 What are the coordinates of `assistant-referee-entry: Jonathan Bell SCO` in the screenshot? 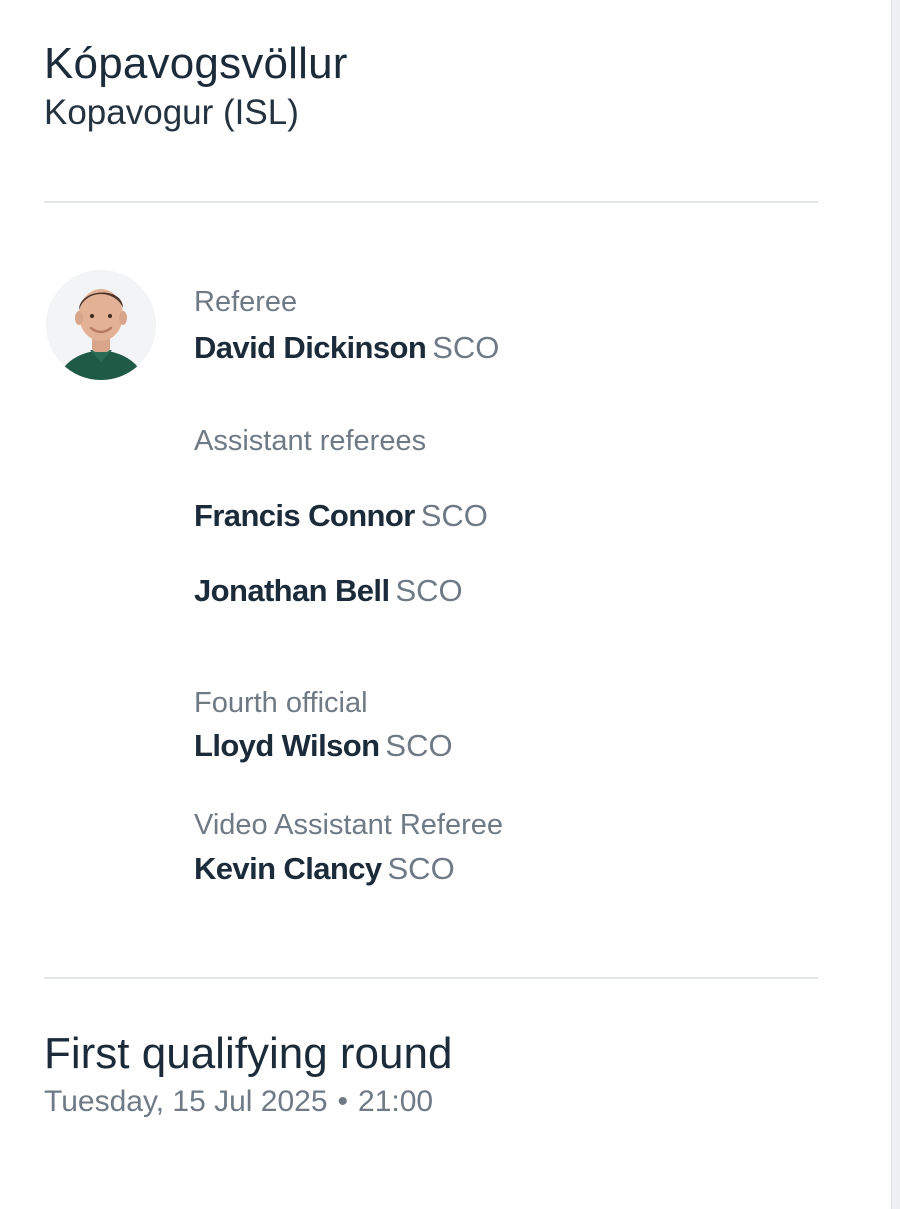 It's located at (328, 591).